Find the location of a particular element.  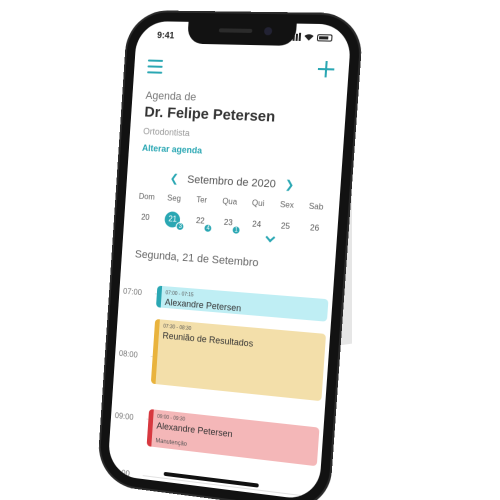

day-number: 20 is located at coordinates (145, 217).